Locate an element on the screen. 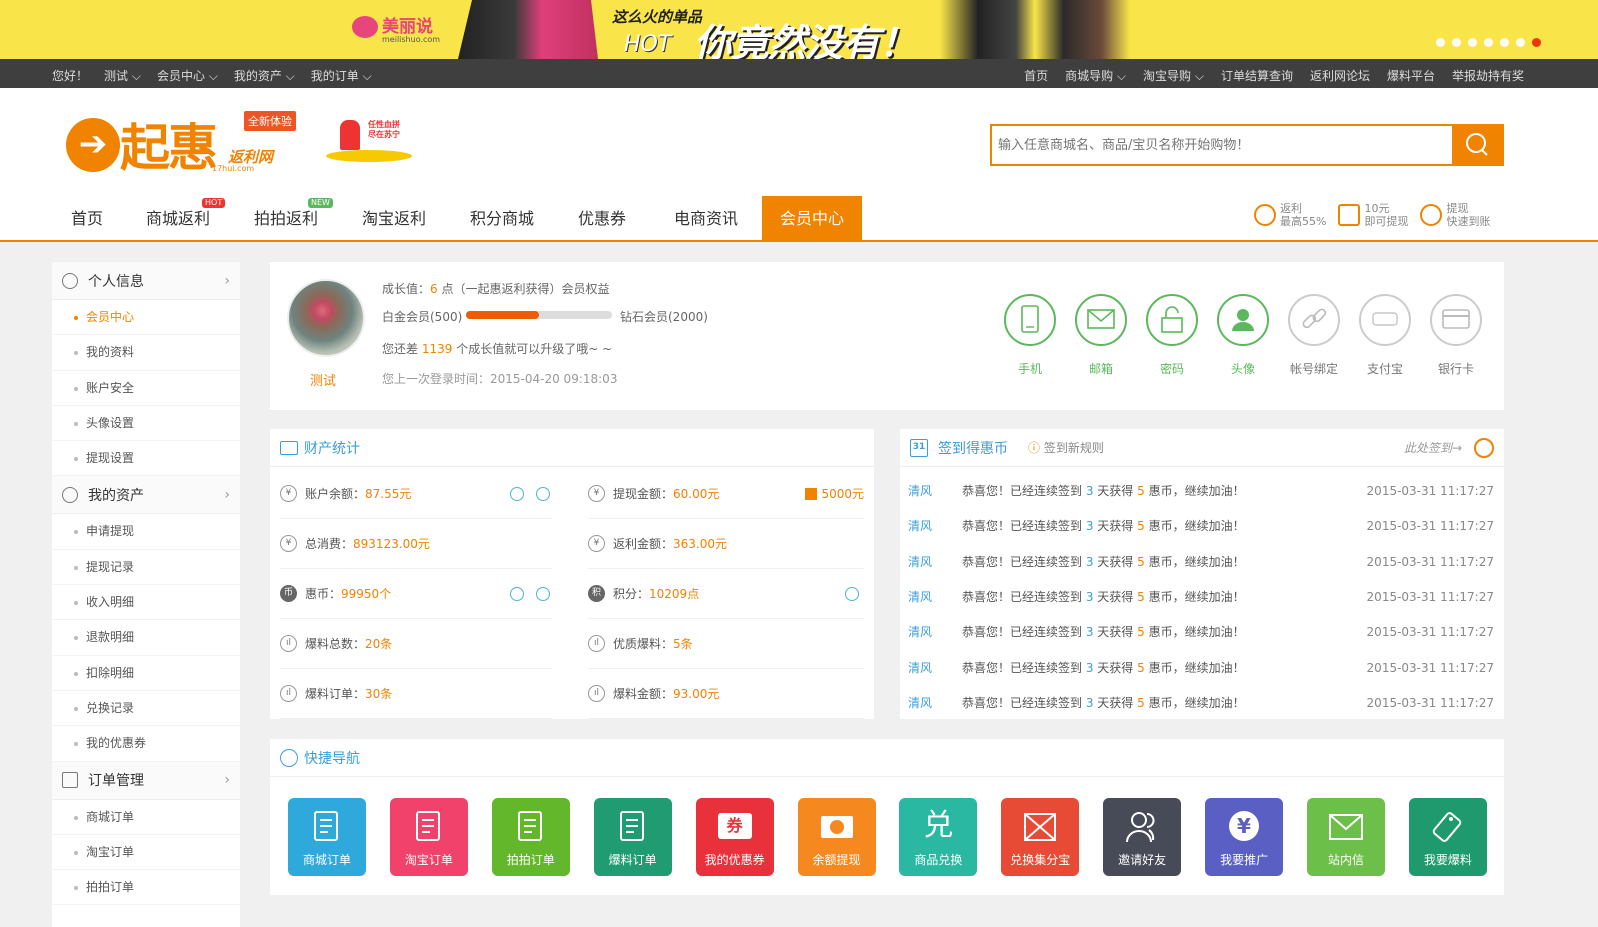 This screenshot has height=927, width=1598. member-center-menu: 会员中心 ⌵ is located at coordinates (187, 75).